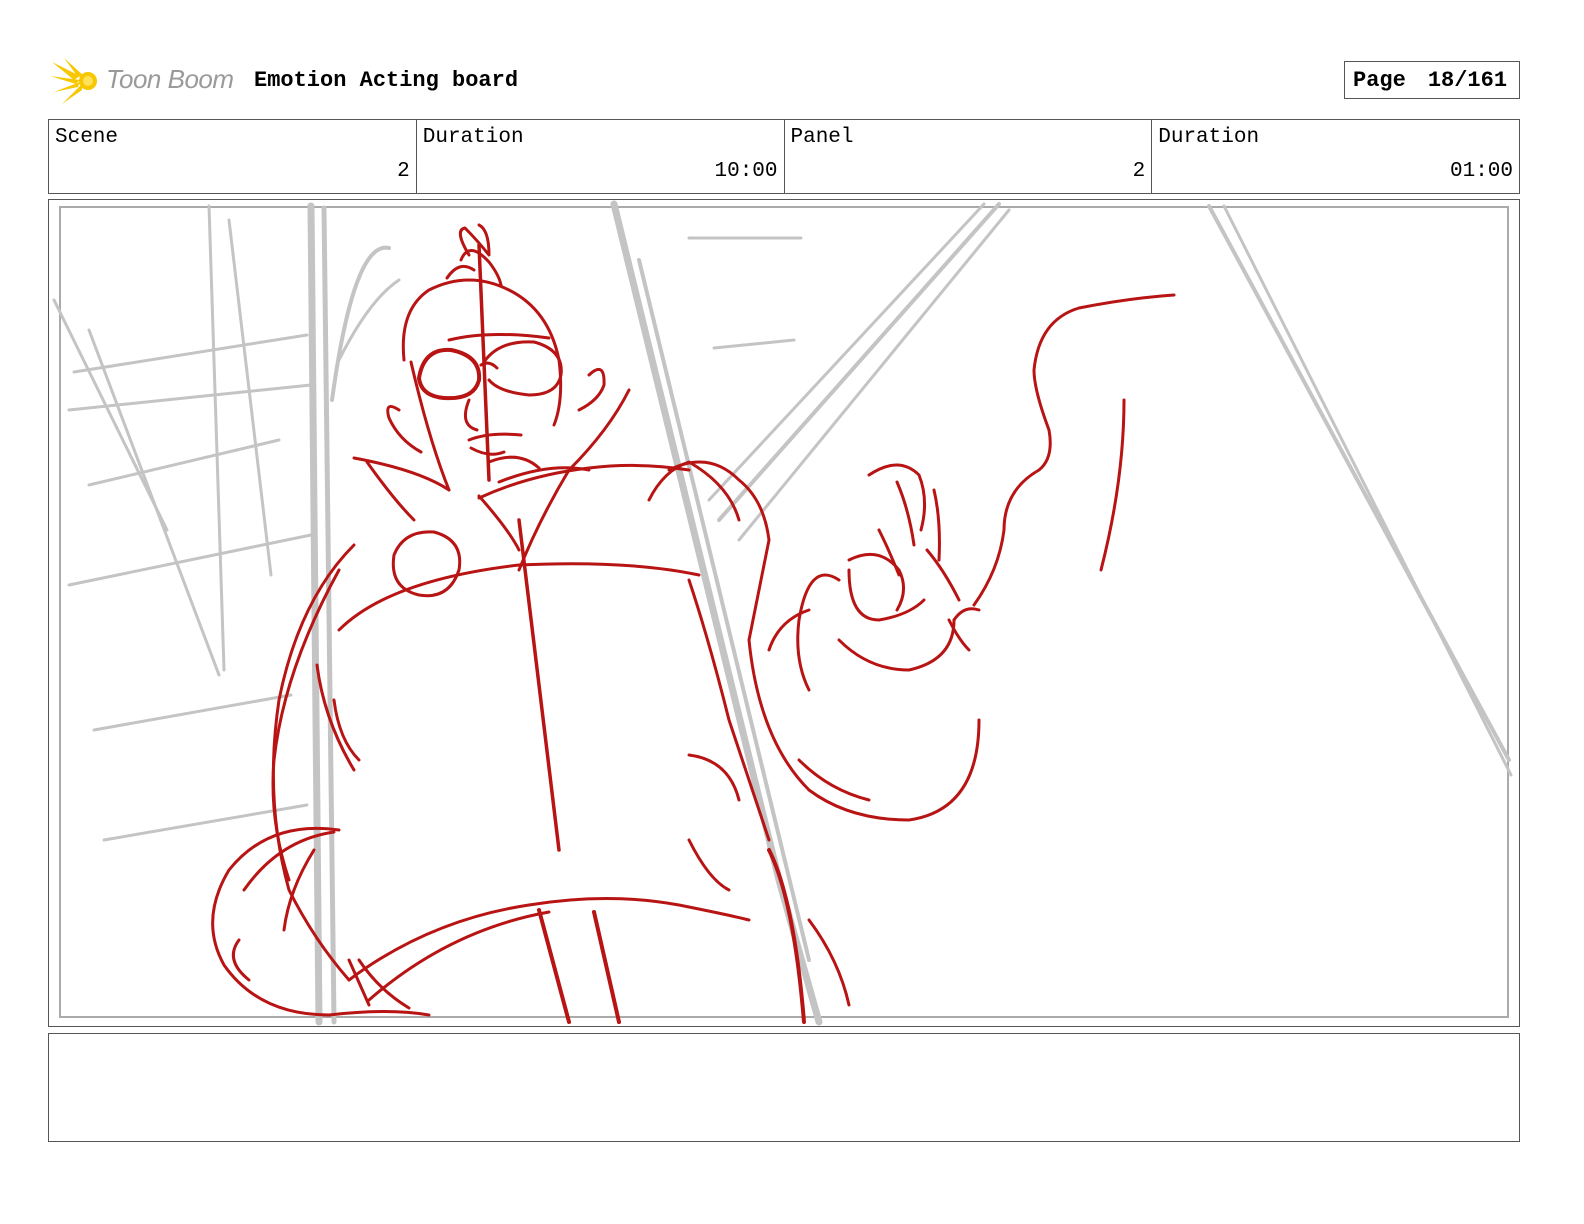 This screenshot has width=1584, height=1224. Describe the element at coordinates (1379, 80) in the screenshot. I see `page-label: Page` at that location.